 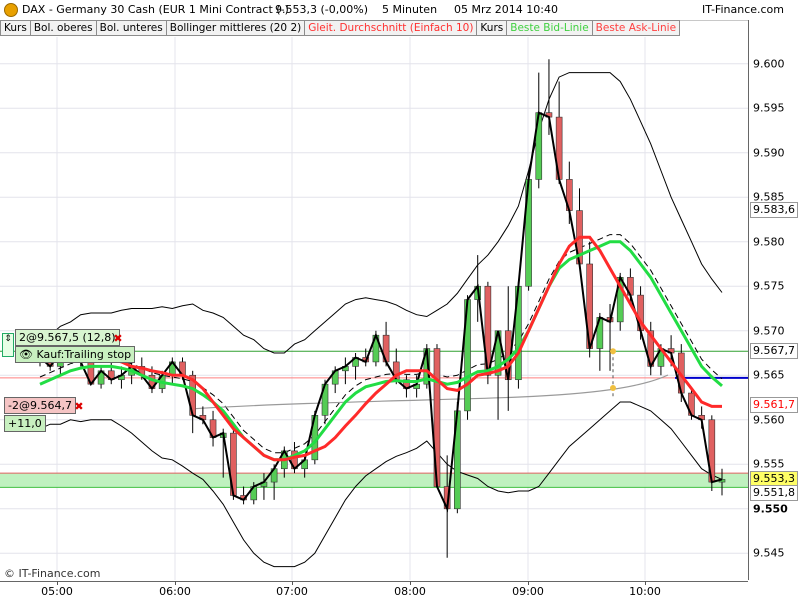 I want to click on short-order-label: -2@9.564,7, so click(x=40, y=405).